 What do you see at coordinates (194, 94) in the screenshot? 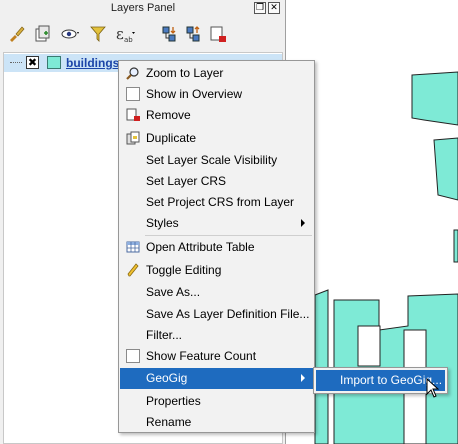
I see `menu-item-label: Show in Overview` at bounding box center [194, 94].